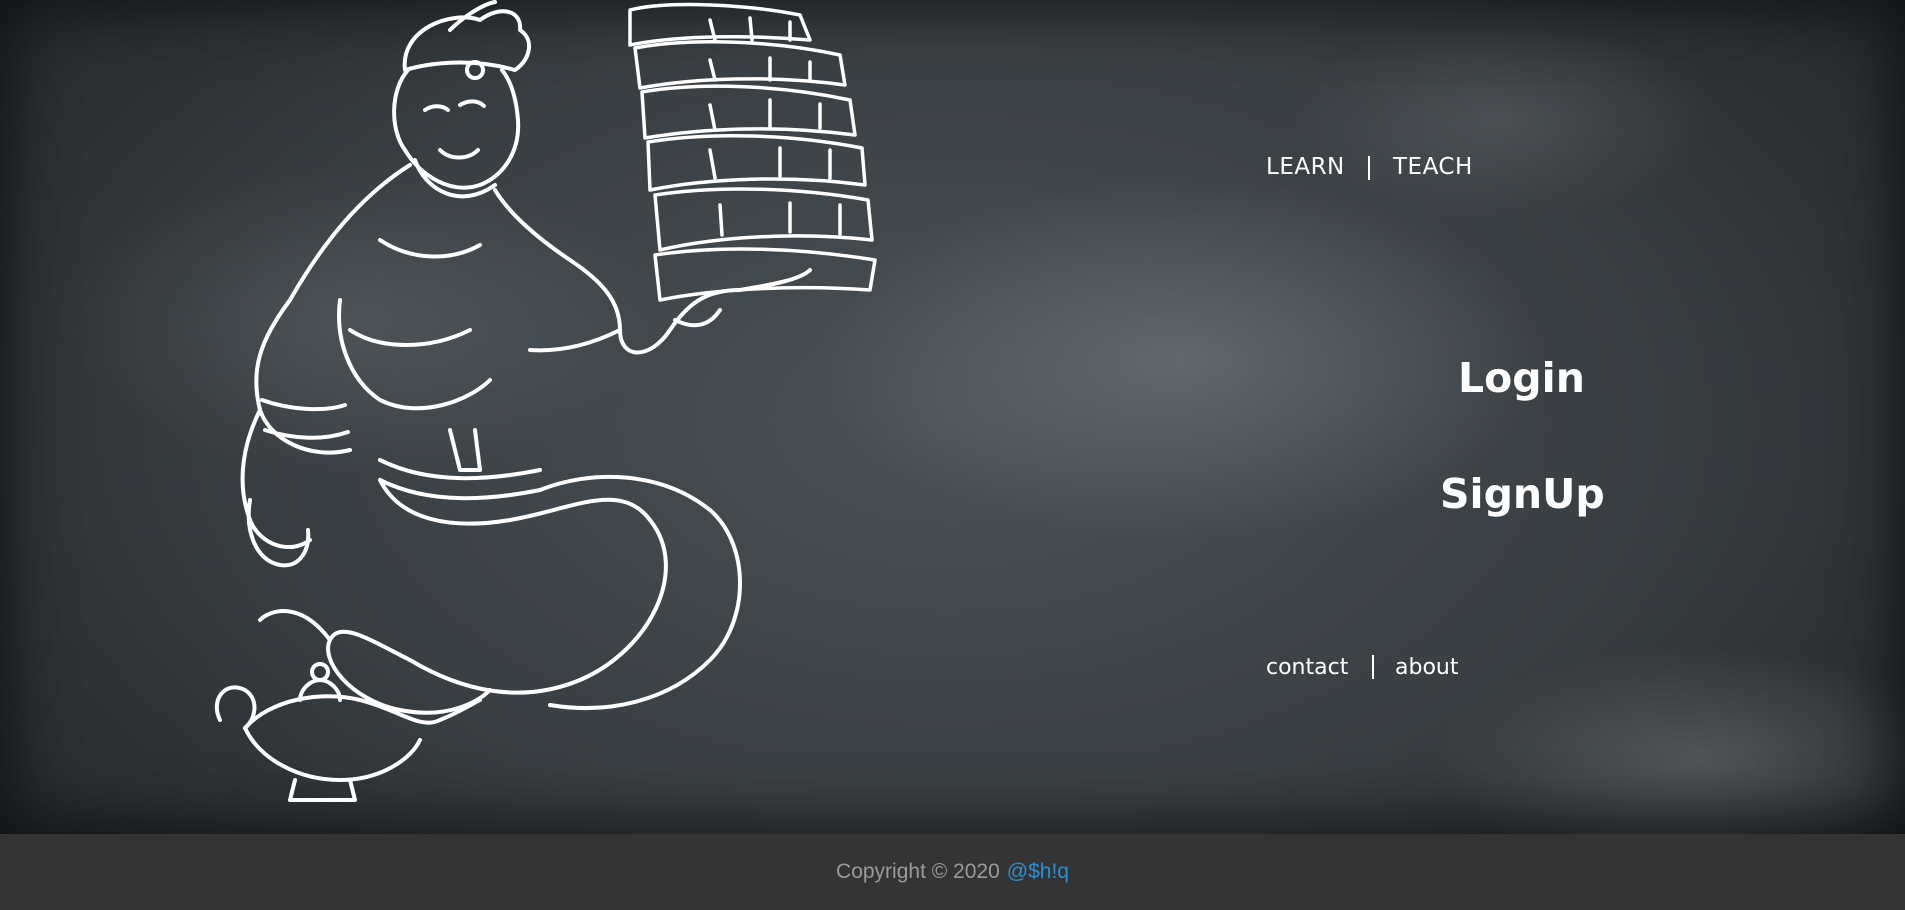 Image resolution: width=1905 pixels, height=910 pixels. What do you see at coordinates (1522, 494) in the screenshot?
I see `signup-button: SignUp` at bounding box center [1522, 494].